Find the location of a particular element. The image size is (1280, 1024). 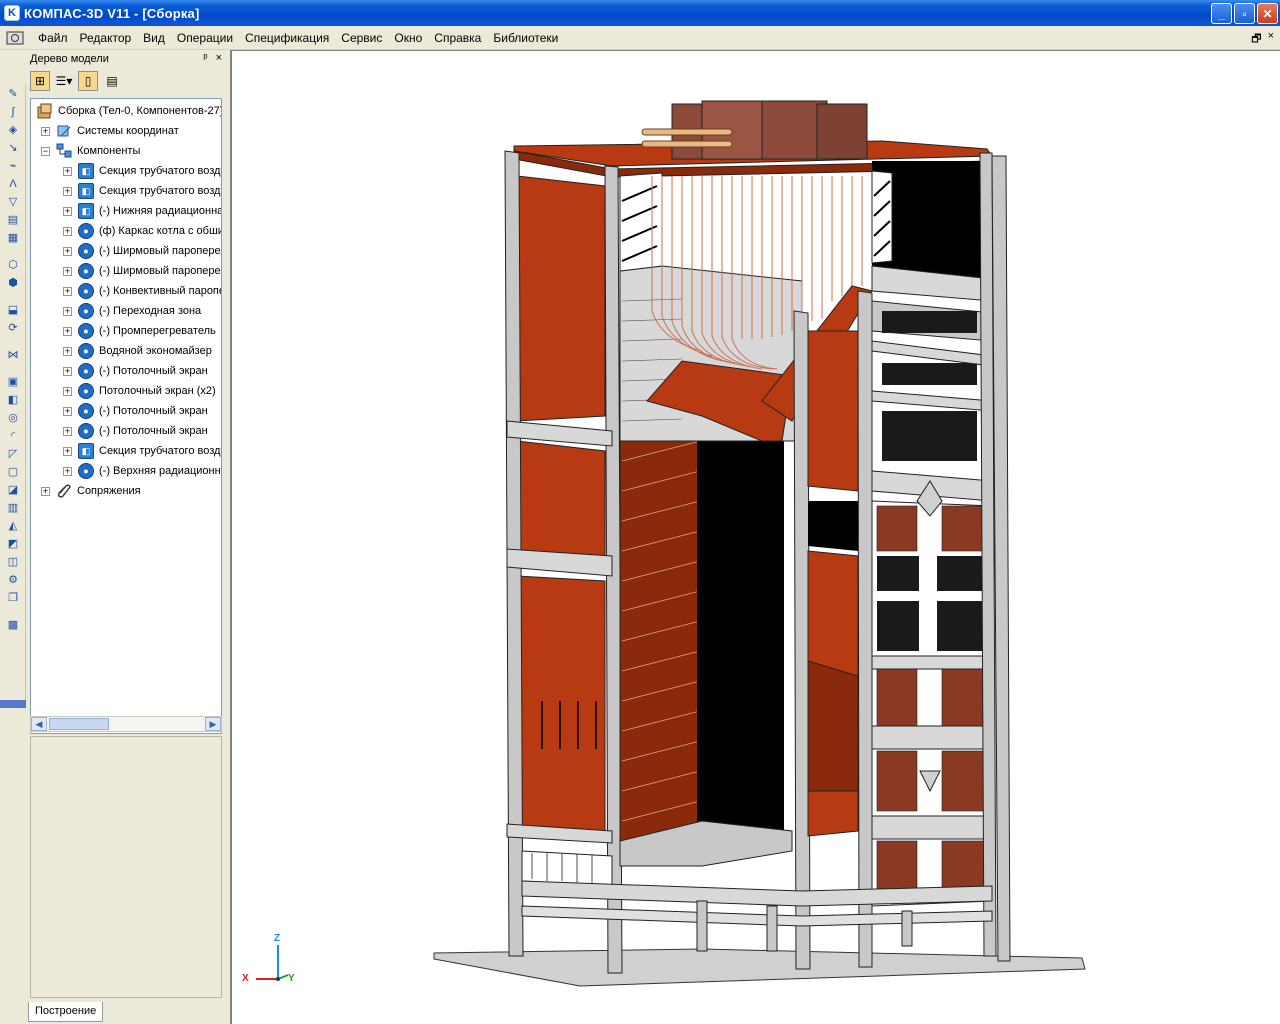

component-item: + ● (-) Конвективный пароперегреватель is located at coordinates (142, 291).